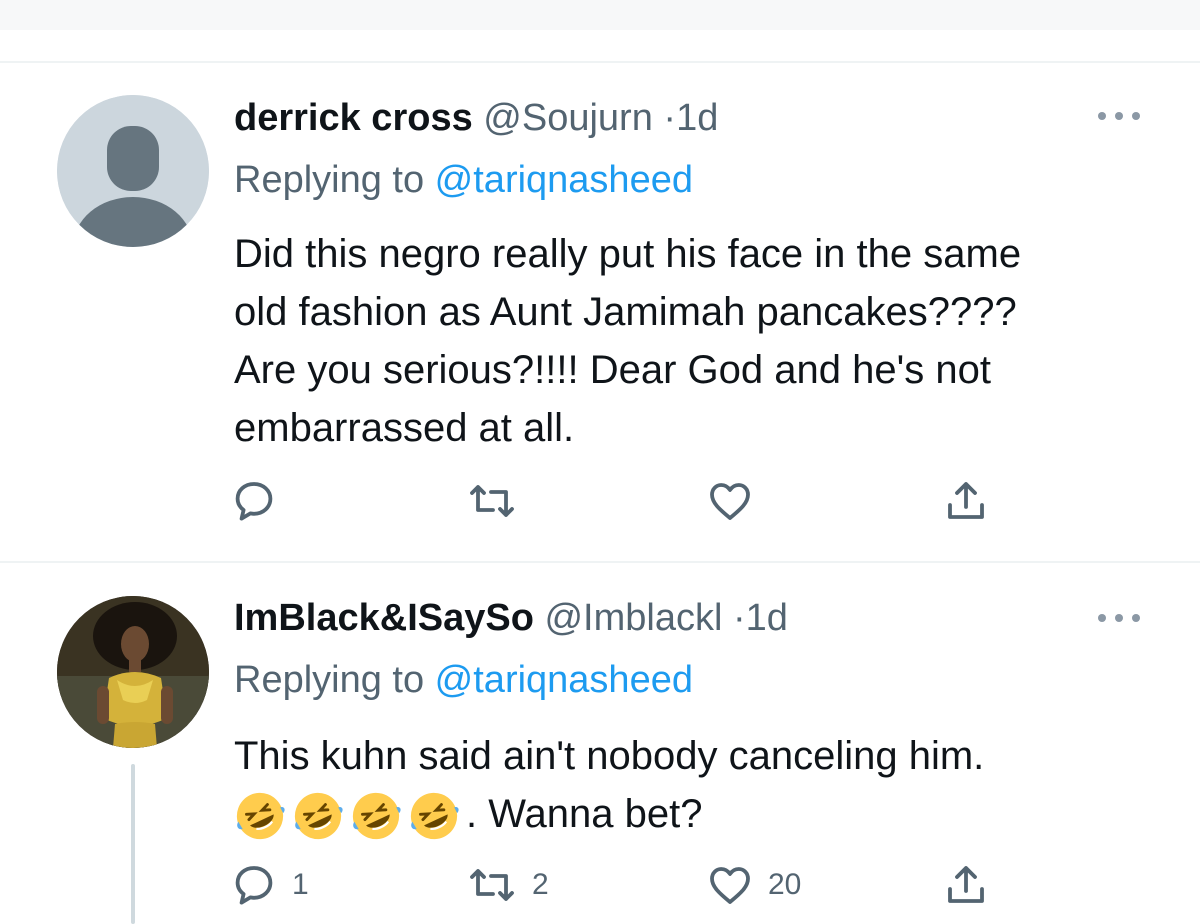 This screenshot has height=924, width=1200. Describe the element at coordinates (300, 884) in the screenshot. I see `reply-count: 1` at that location.